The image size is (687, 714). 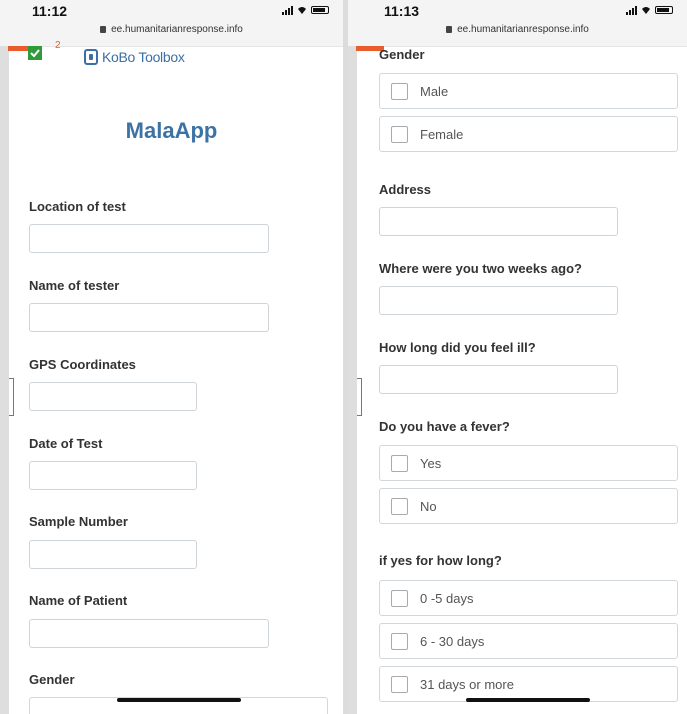 I want to click on location-input, so click(x=149, y=238).